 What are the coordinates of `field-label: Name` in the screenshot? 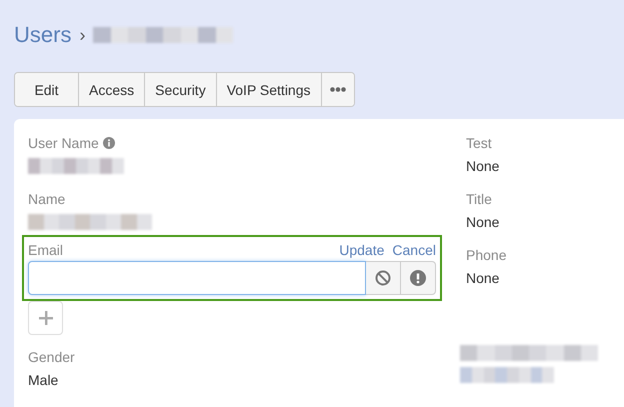 It's located at (47, 199).